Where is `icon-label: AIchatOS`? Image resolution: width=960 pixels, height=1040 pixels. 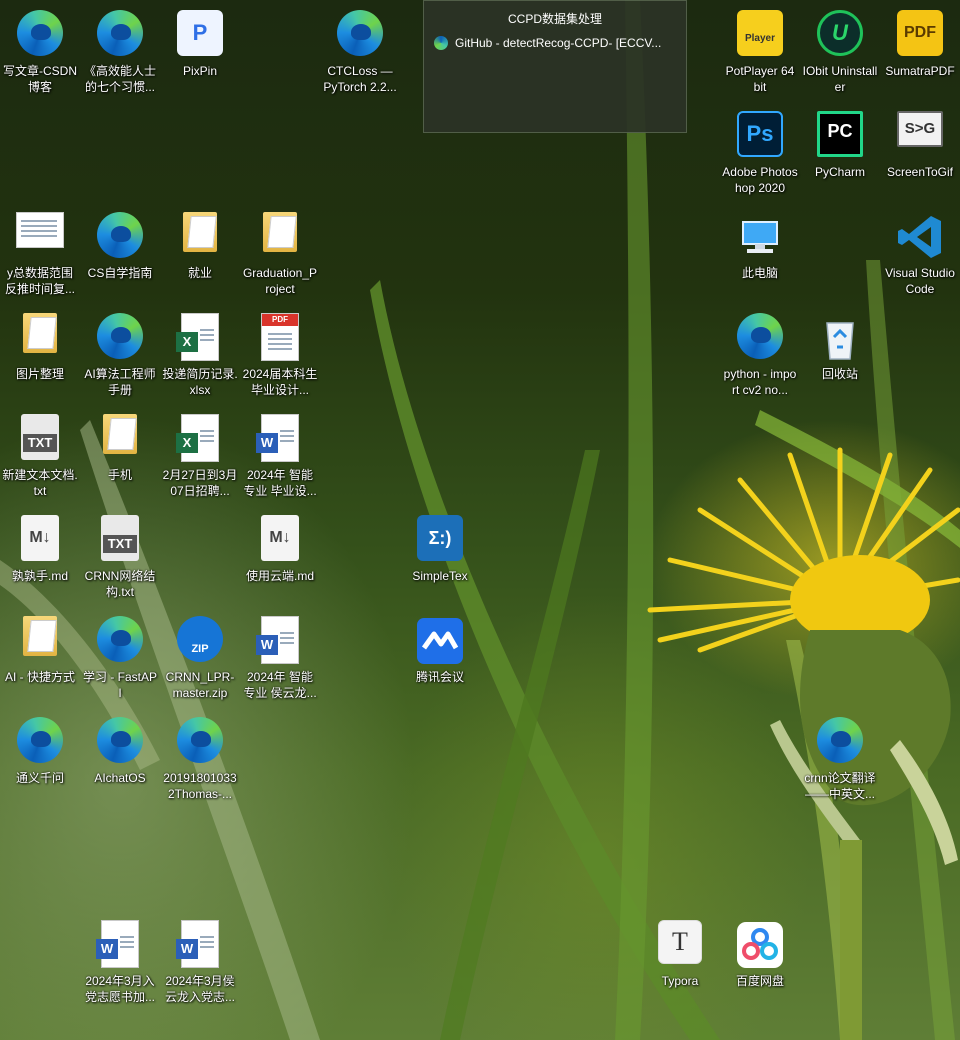 icon-label: AIchatOS is located at coordinates (120, 778).